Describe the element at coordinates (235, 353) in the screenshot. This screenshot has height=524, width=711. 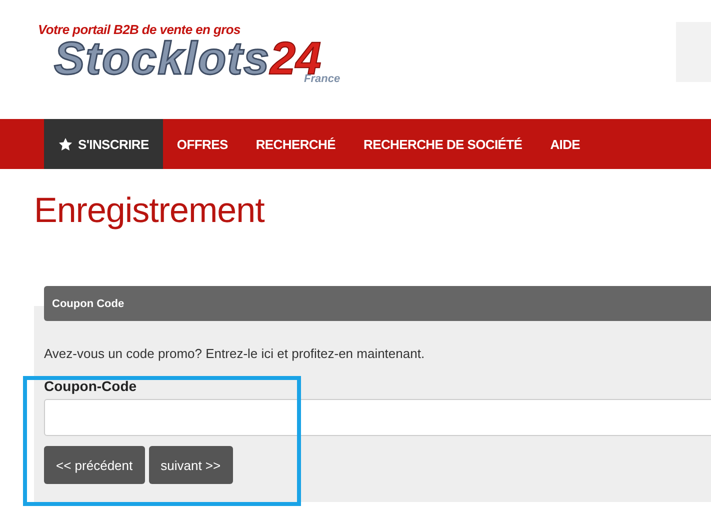
I see `intro-text: Avez-vous un code promo? Entrez-le ici et profitez-en maintenant.` at that location.